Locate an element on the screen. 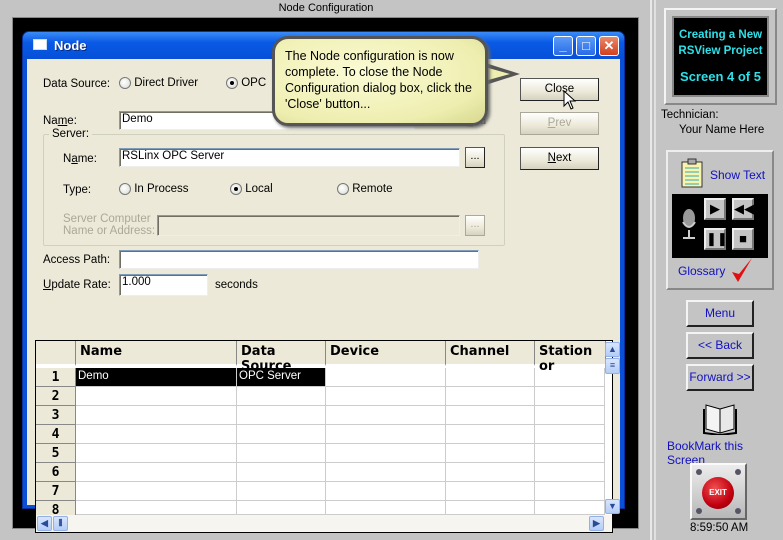  window-close-button: ✕ is located at coordinates (609, 46).